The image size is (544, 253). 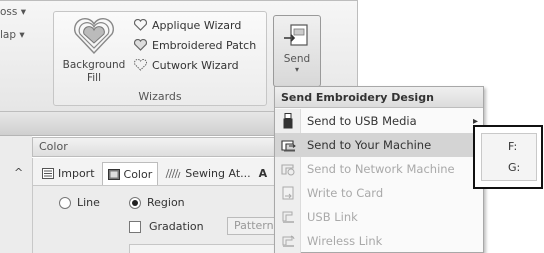 I want to click on ribbon-partial-item-1: oss ▾, so click(x=13, y=12).